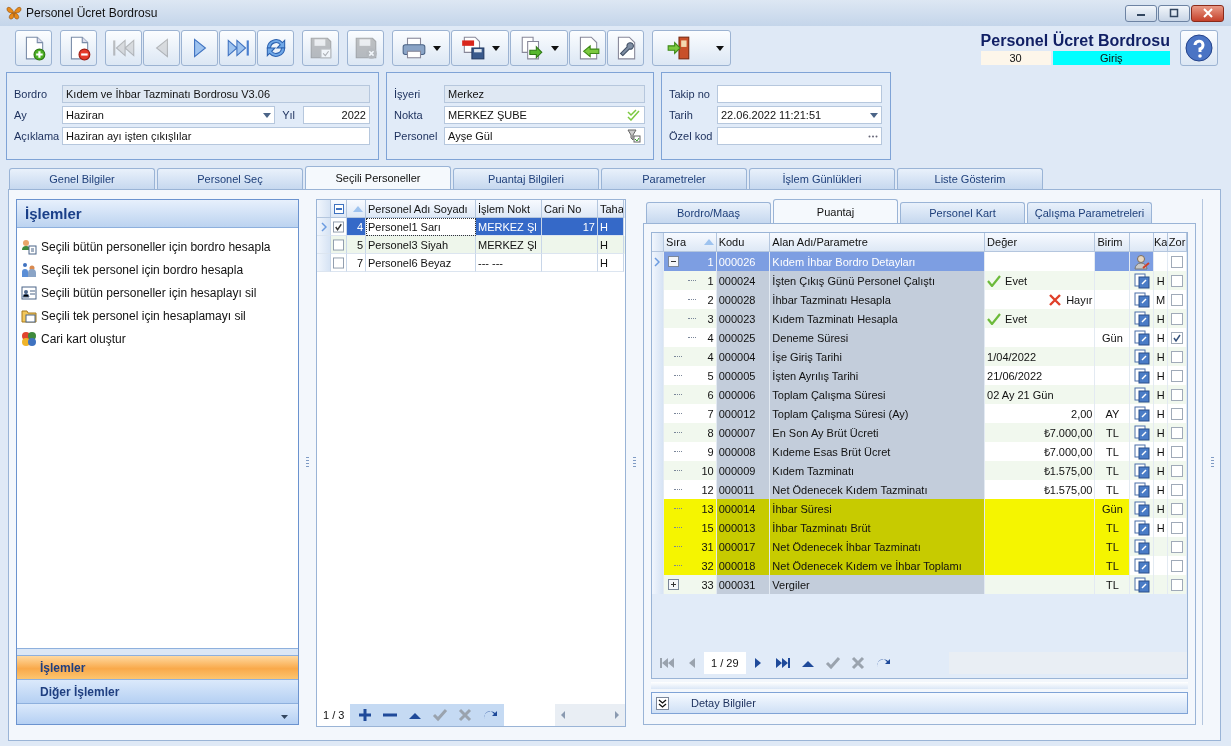 This screenshot has width=1231, height=746. Describe the element at coordinates (919, 299) in the screenshot. I see `table-row: 2 000028 İhbar Tazminatı Hesapla Hayır M` at that location.